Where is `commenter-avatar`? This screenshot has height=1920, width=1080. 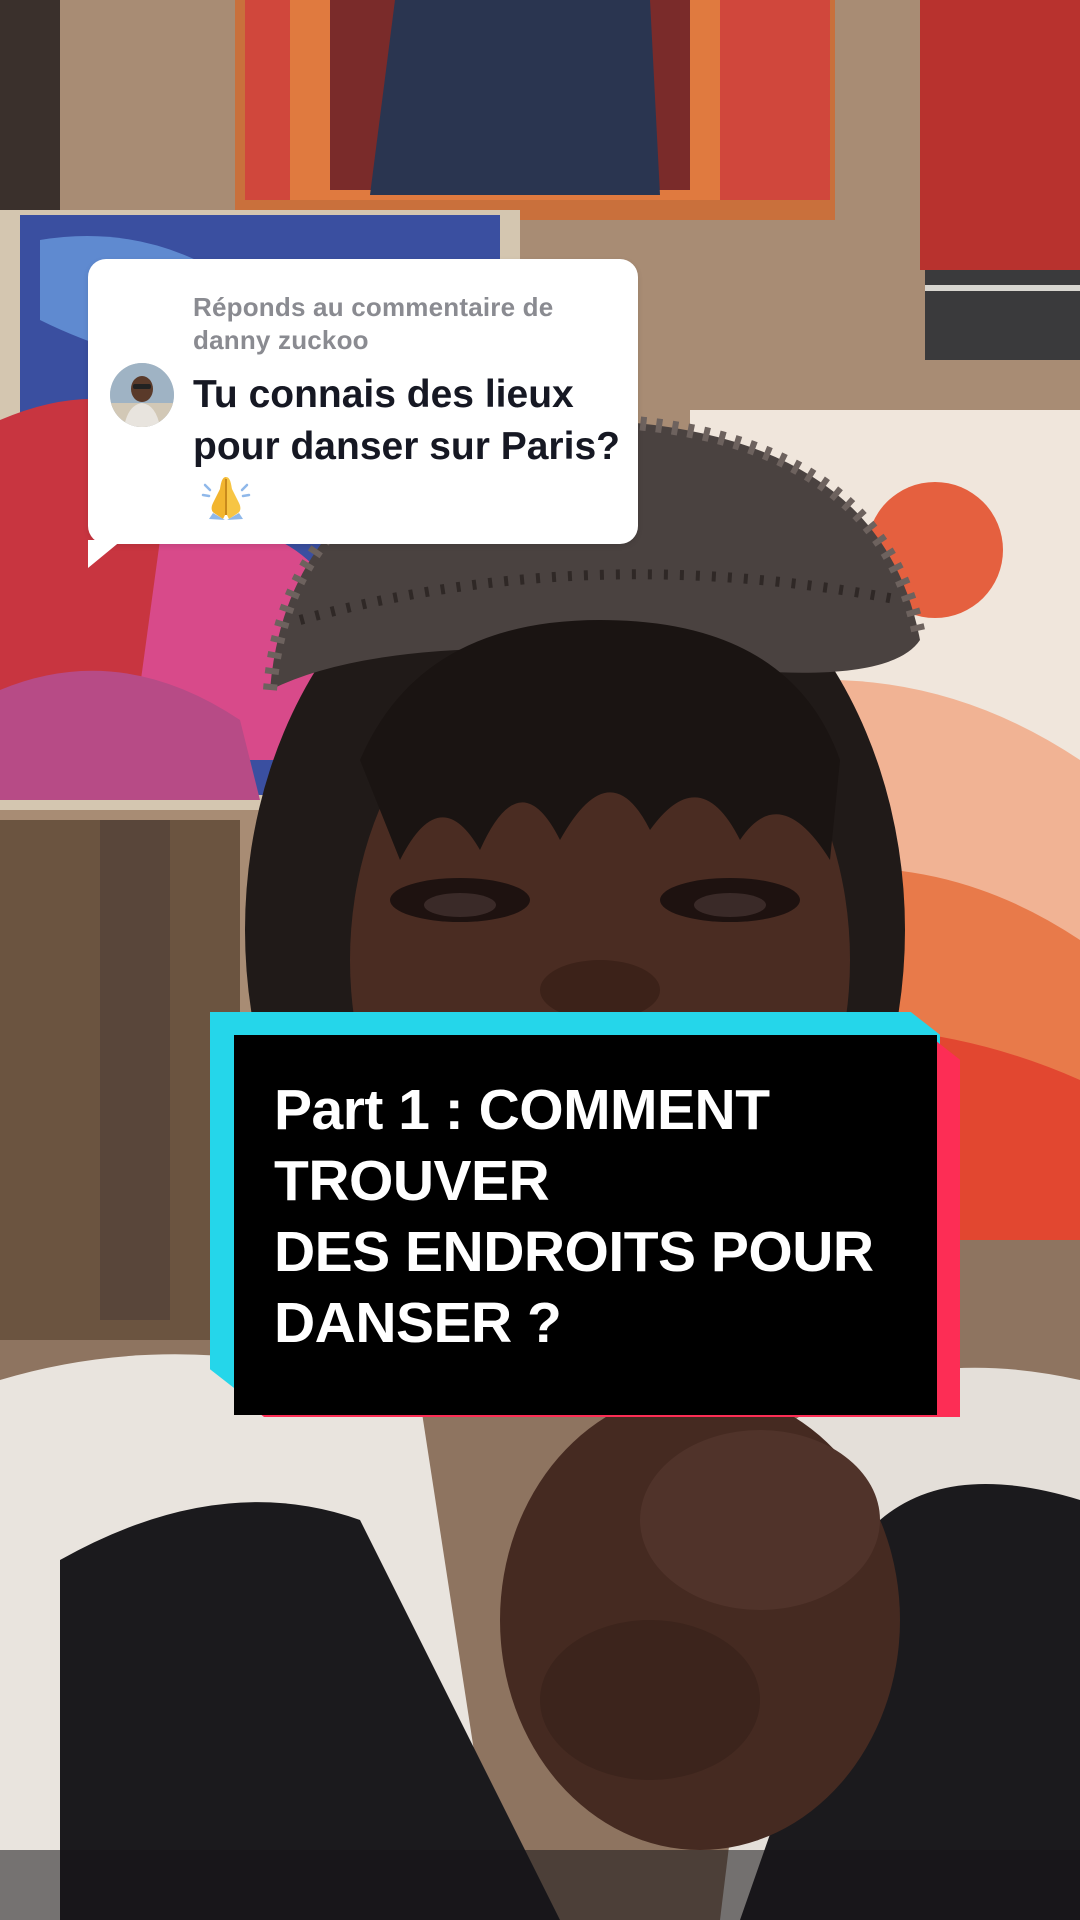 commenter-avatar is located at coordinates (142, 395).